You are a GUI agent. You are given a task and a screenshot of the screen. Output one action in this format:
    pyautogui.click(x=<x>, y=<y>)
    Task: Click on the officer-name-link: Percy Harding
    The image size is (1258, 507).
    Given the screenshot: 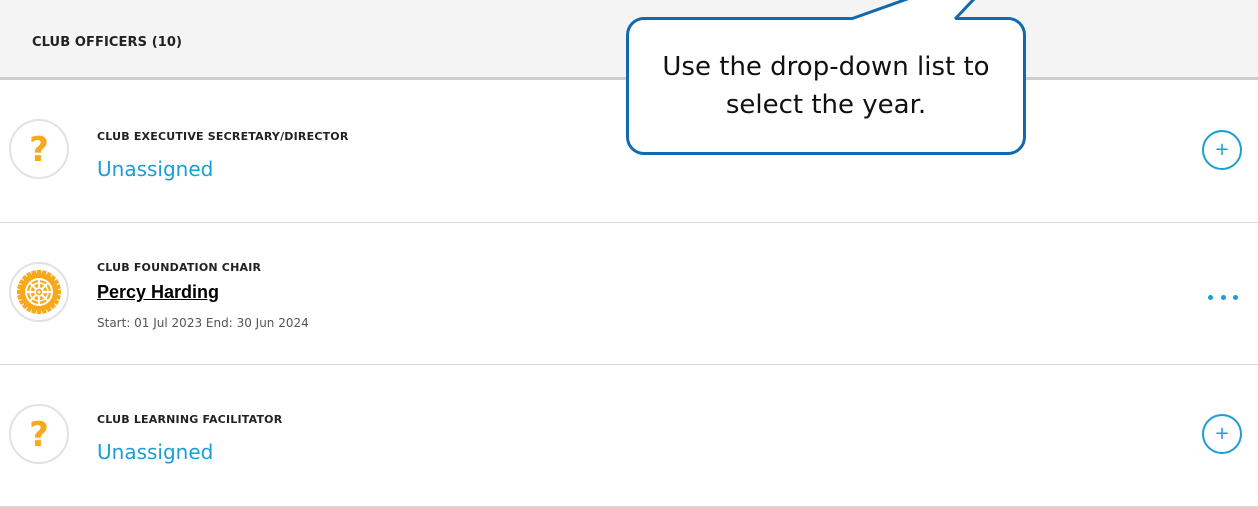 What is the action you would take?
    pyautogui.click(x=158, y=292)
    